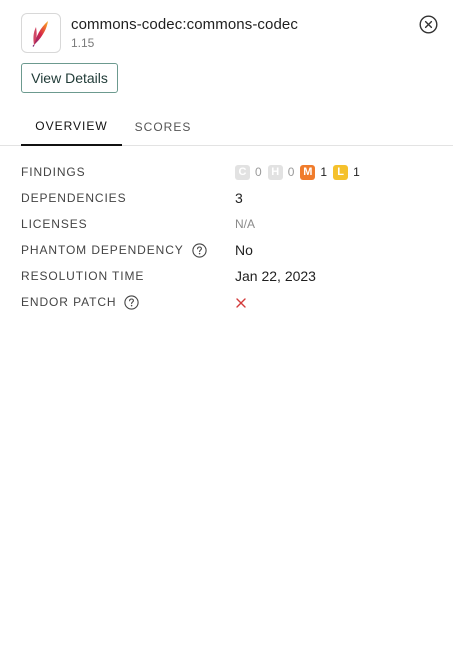 The width and height of the screenshot is (453, 664). I want to click on close-button, so click(428, 24).